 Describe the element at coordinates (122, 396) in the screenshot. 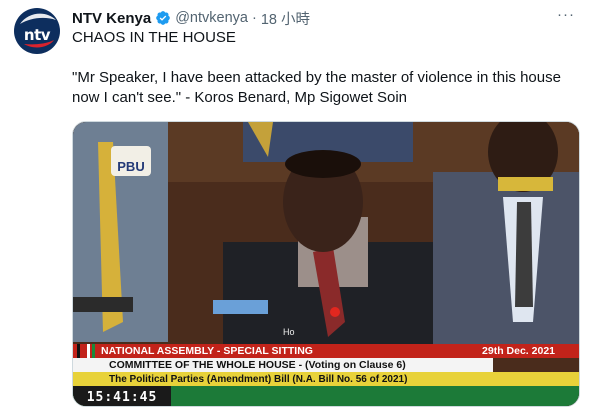

I see `ticker-clock: 15:41:45` at that location.